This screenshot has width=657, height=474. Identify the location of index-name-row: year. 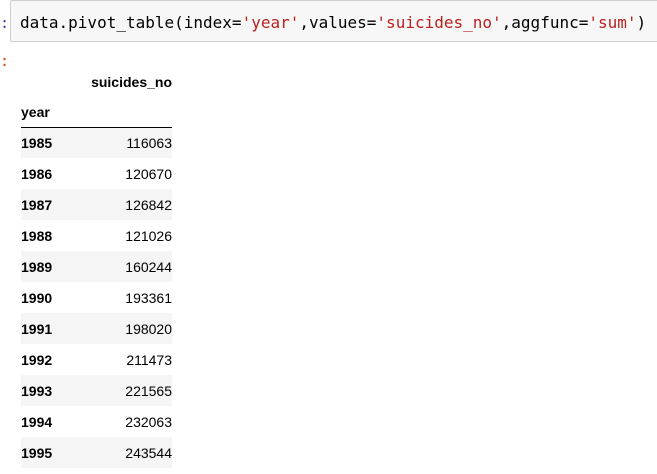
(96, 112).